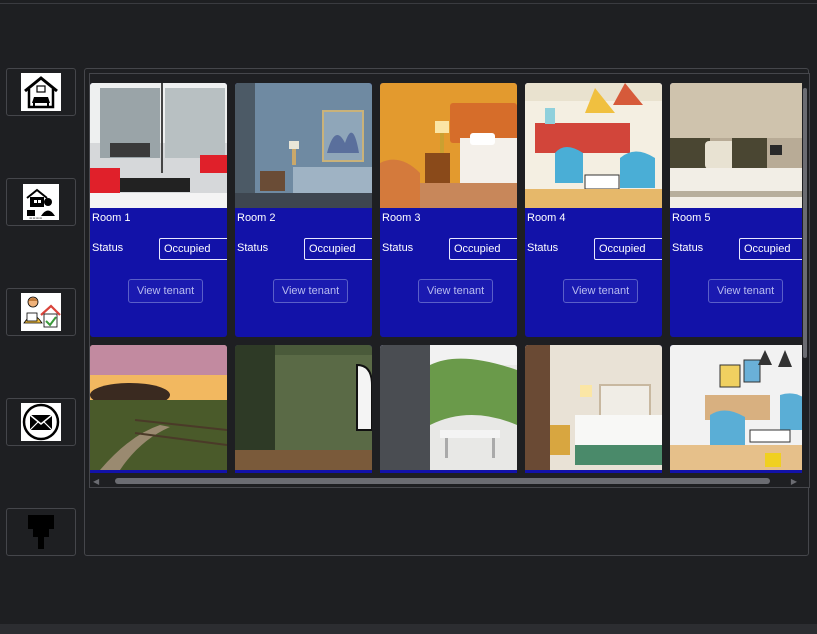 This screenshot has height=634, width=817. I want to click on room-9-photo, so click(593, 407).